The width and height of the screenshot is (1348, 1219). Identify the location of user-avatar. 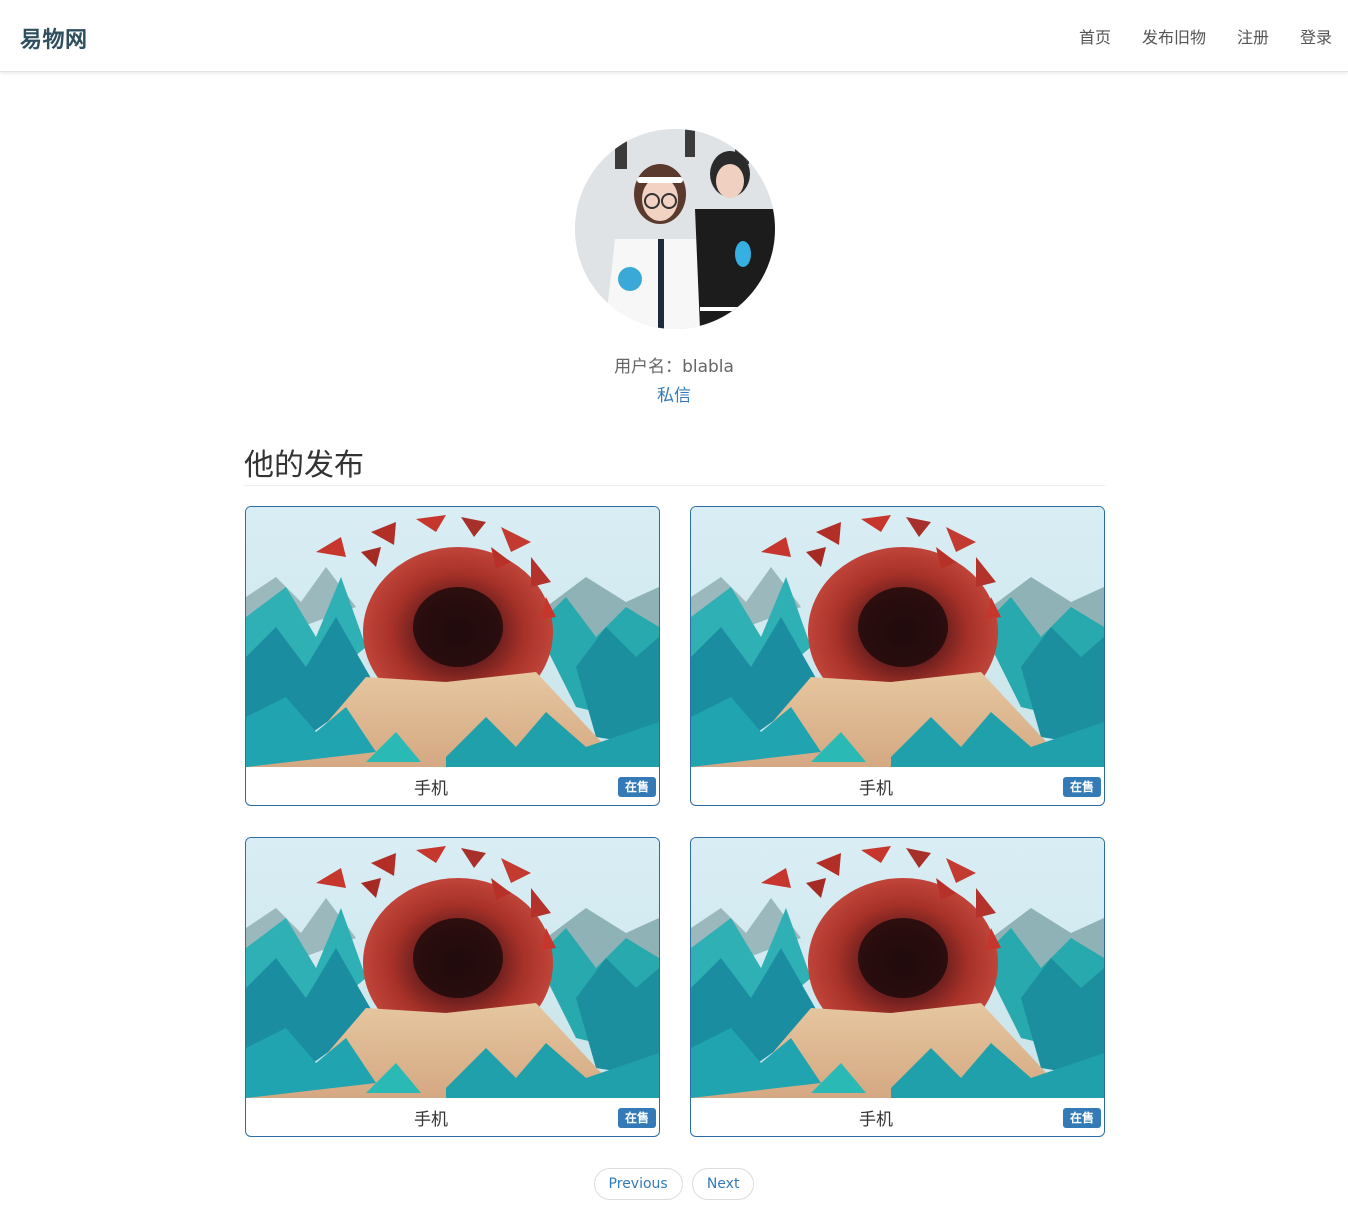
(675, 229).